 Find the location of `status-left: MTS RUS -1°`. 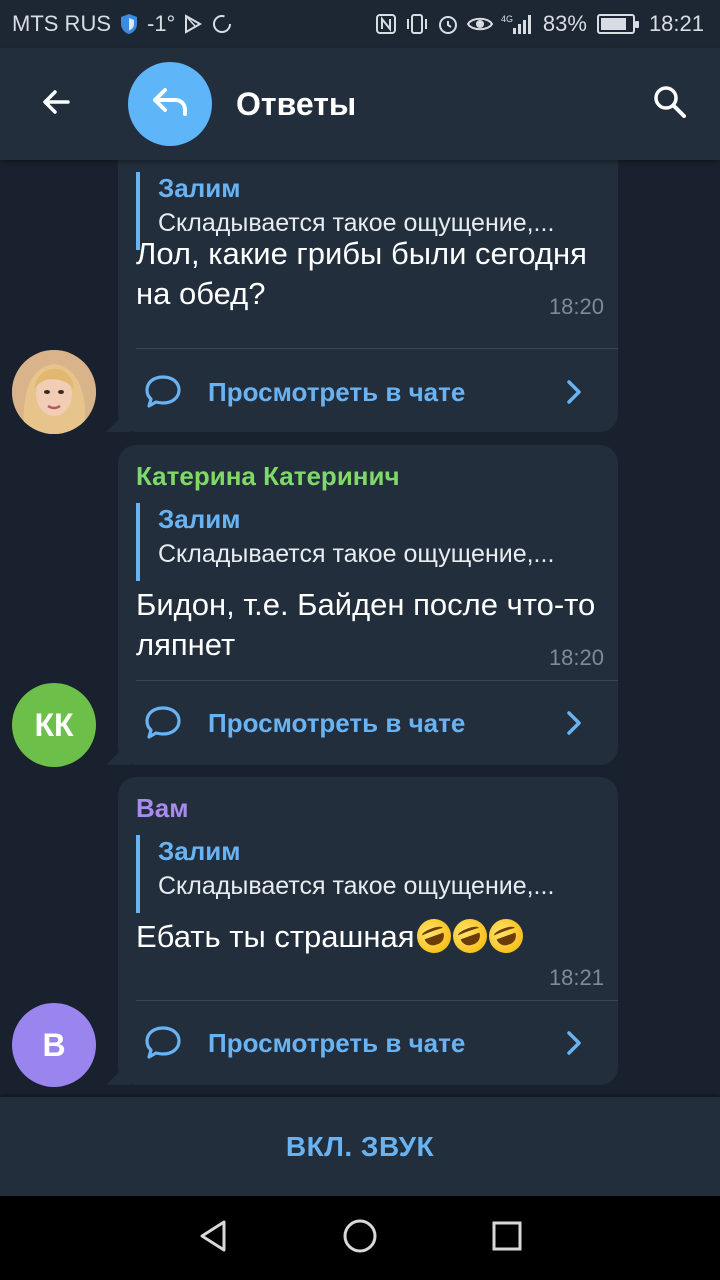

status-left: MTS RUS -1° is located at coordinates (122, 24).